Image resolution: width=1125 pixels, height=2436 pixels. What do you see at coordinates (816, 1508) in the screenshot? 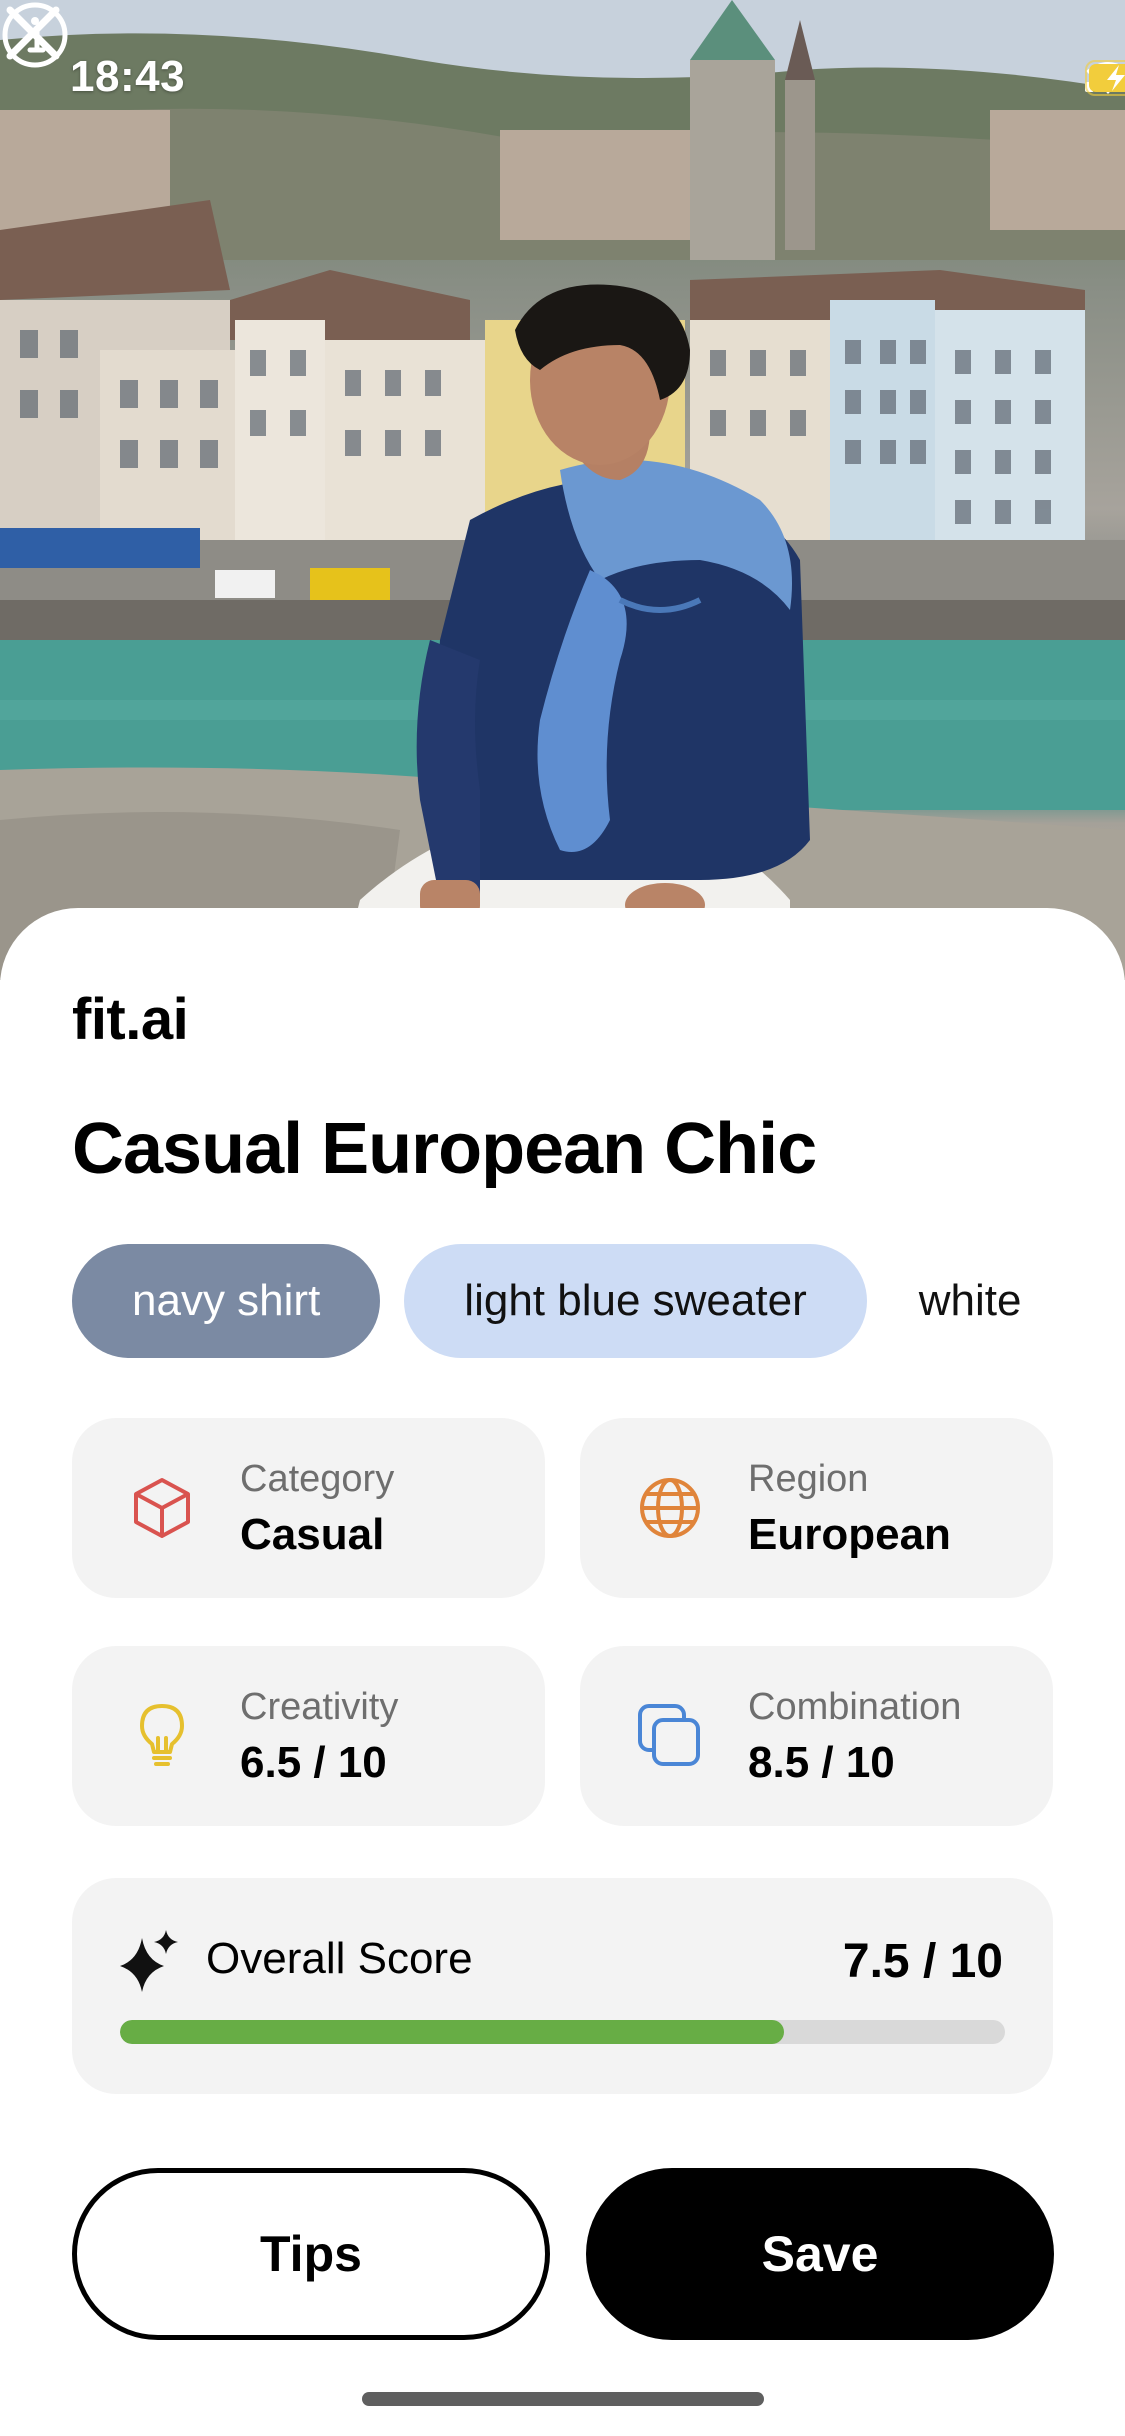
I see `region-card: Region European` at bounding box center [816, 1508].